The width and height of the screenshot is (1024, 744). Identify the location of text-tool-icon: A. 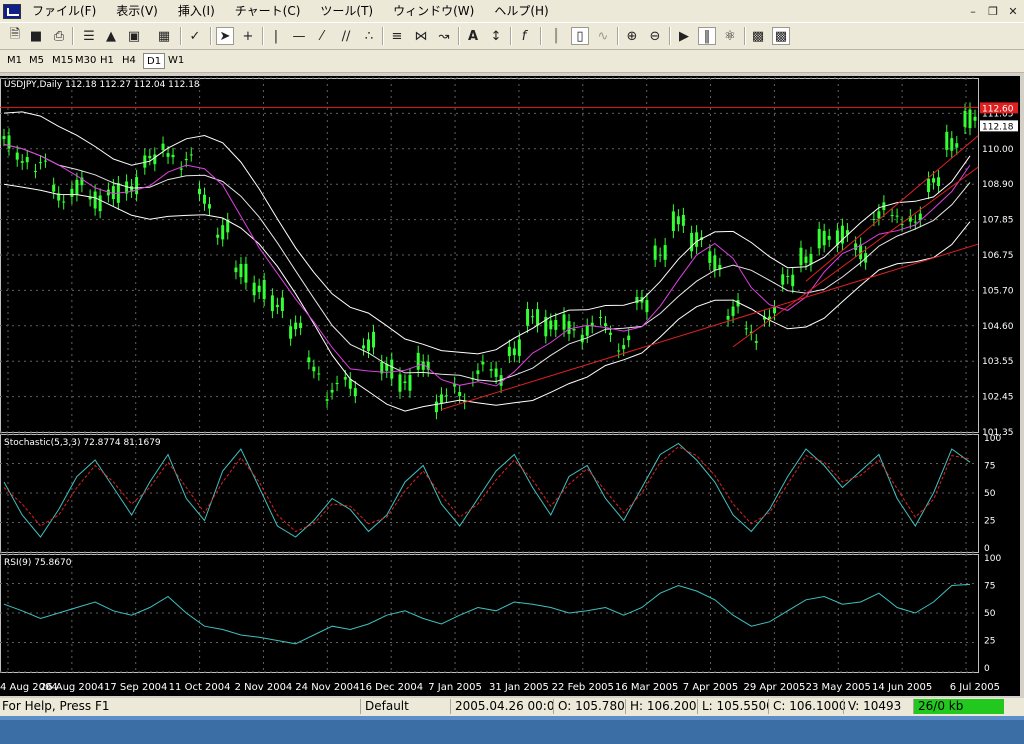
(473, 36).